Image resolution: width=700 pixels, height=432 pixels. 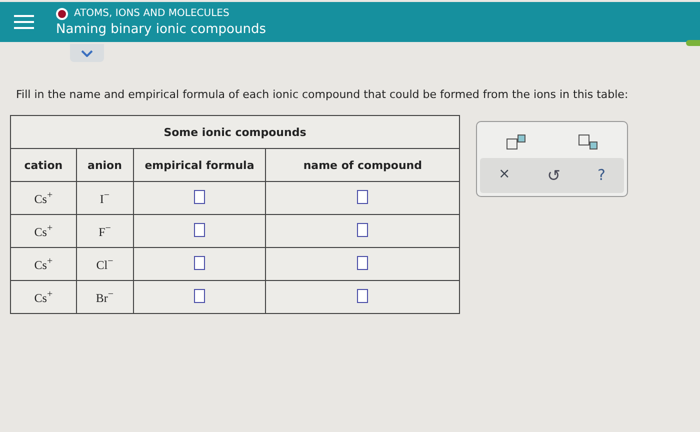 What do you see at coordinates (24, 22) in the screenshot?
I see `menu-icon` at bounding box center [24, 22].